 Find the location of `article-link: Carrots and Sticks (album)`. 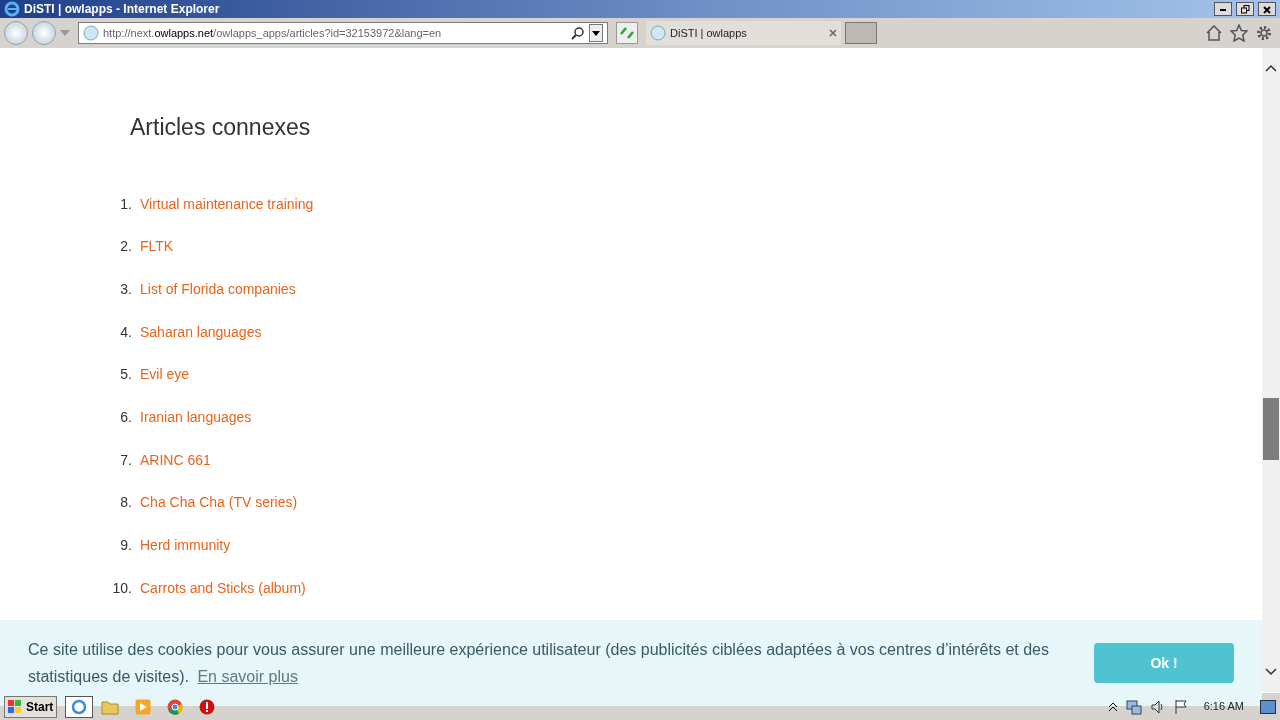

article-link: Carrots and Sticks (album) is located at coordinates (223, 588).